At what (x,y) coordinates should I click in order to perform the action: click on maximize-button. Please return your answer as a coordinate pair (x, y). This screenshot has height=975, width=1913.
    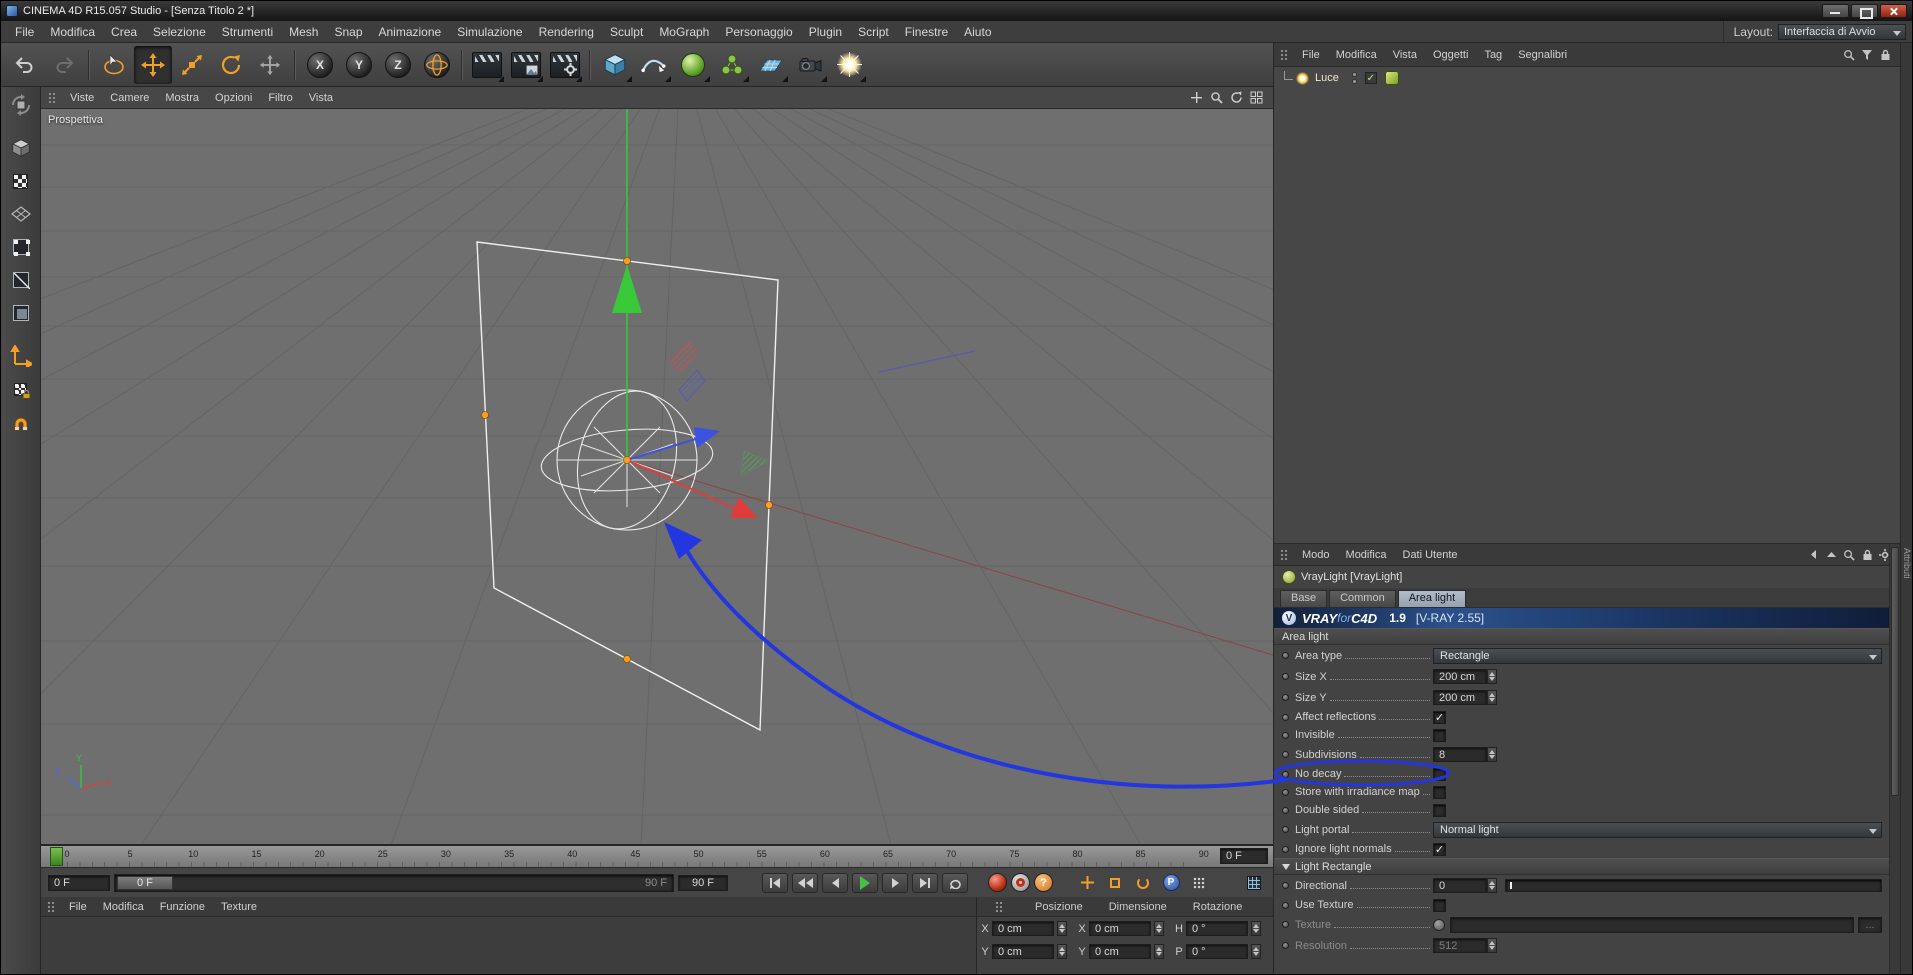
    Looking at the image, I should click on (1864, 11).